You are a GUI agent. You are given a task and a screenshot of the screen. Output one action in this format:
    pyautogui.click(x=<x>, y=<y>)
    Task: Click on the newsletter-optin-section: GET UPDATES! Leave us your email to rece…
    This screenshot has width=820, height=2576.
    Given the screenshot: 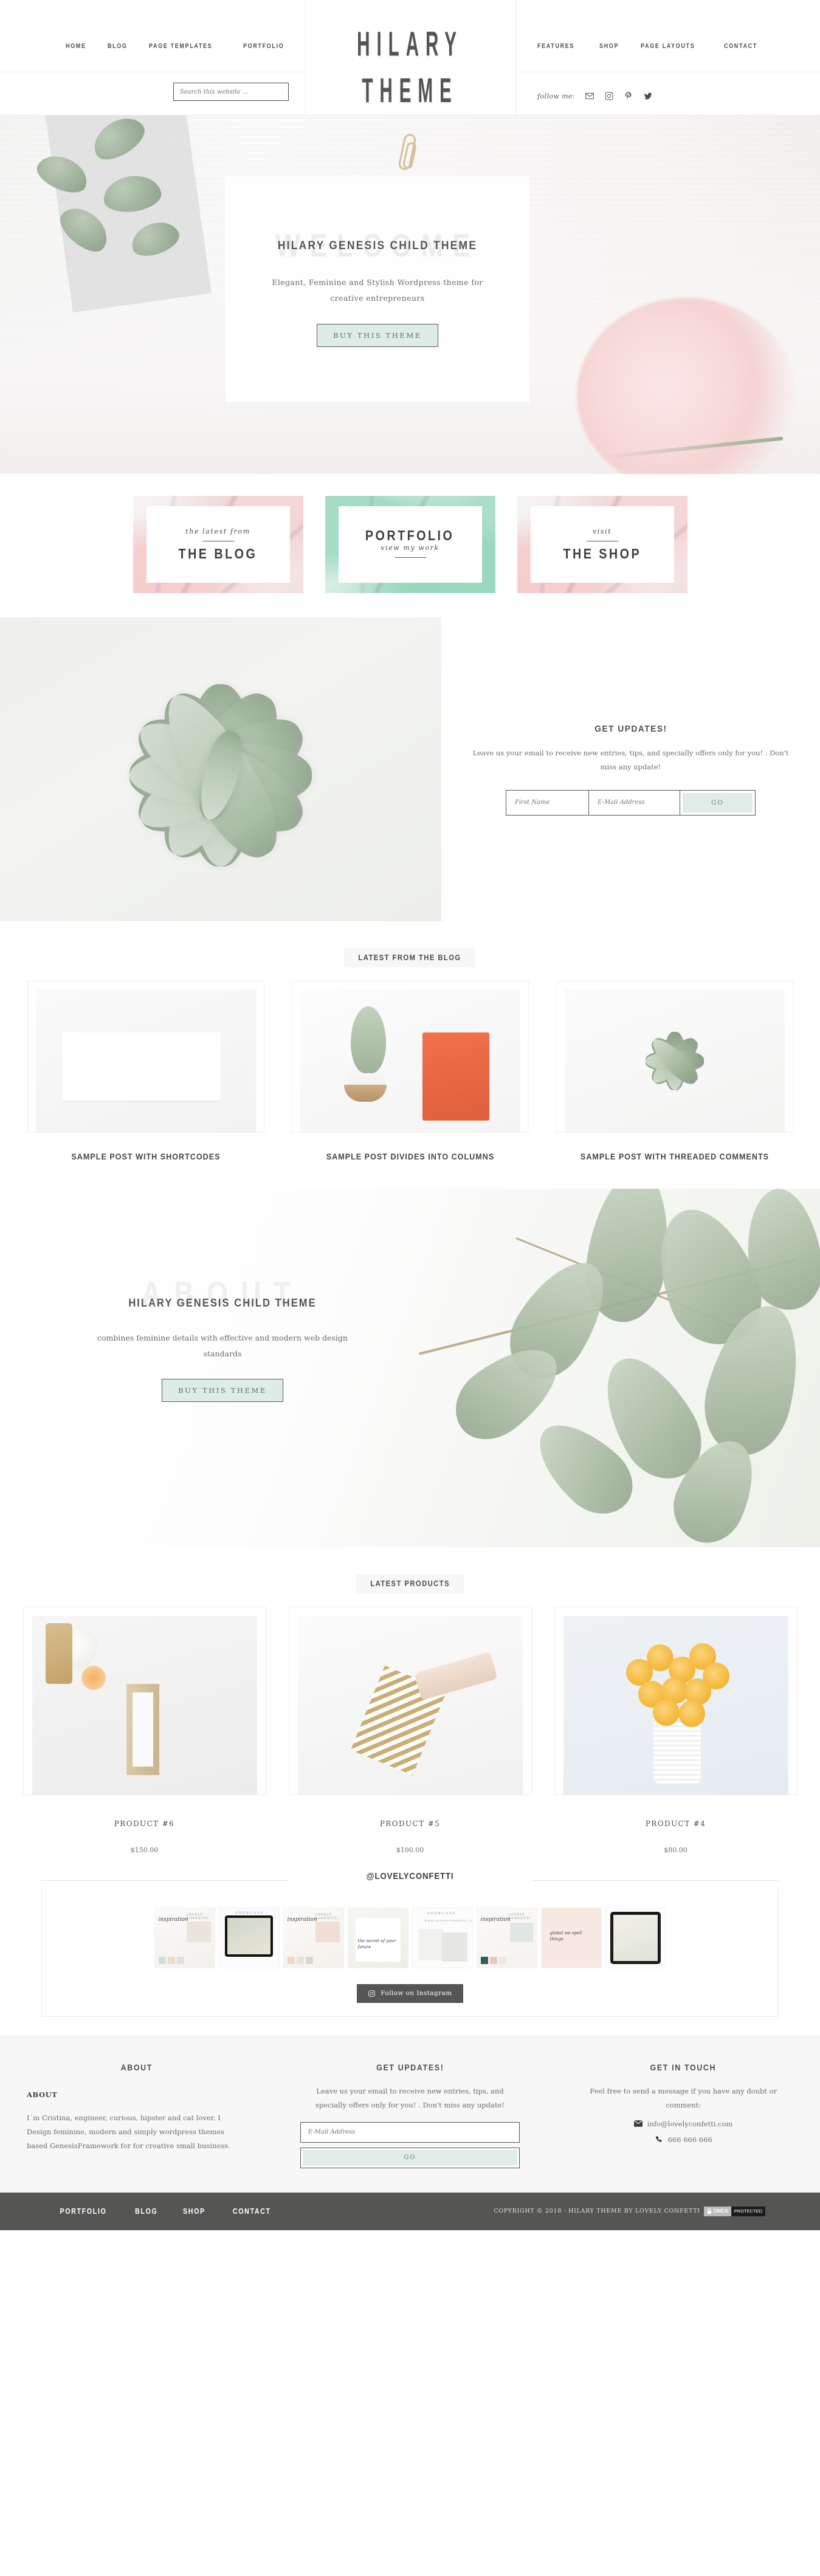 What is the action you would take?
    pyautogui.click(x=410, y=769)
    